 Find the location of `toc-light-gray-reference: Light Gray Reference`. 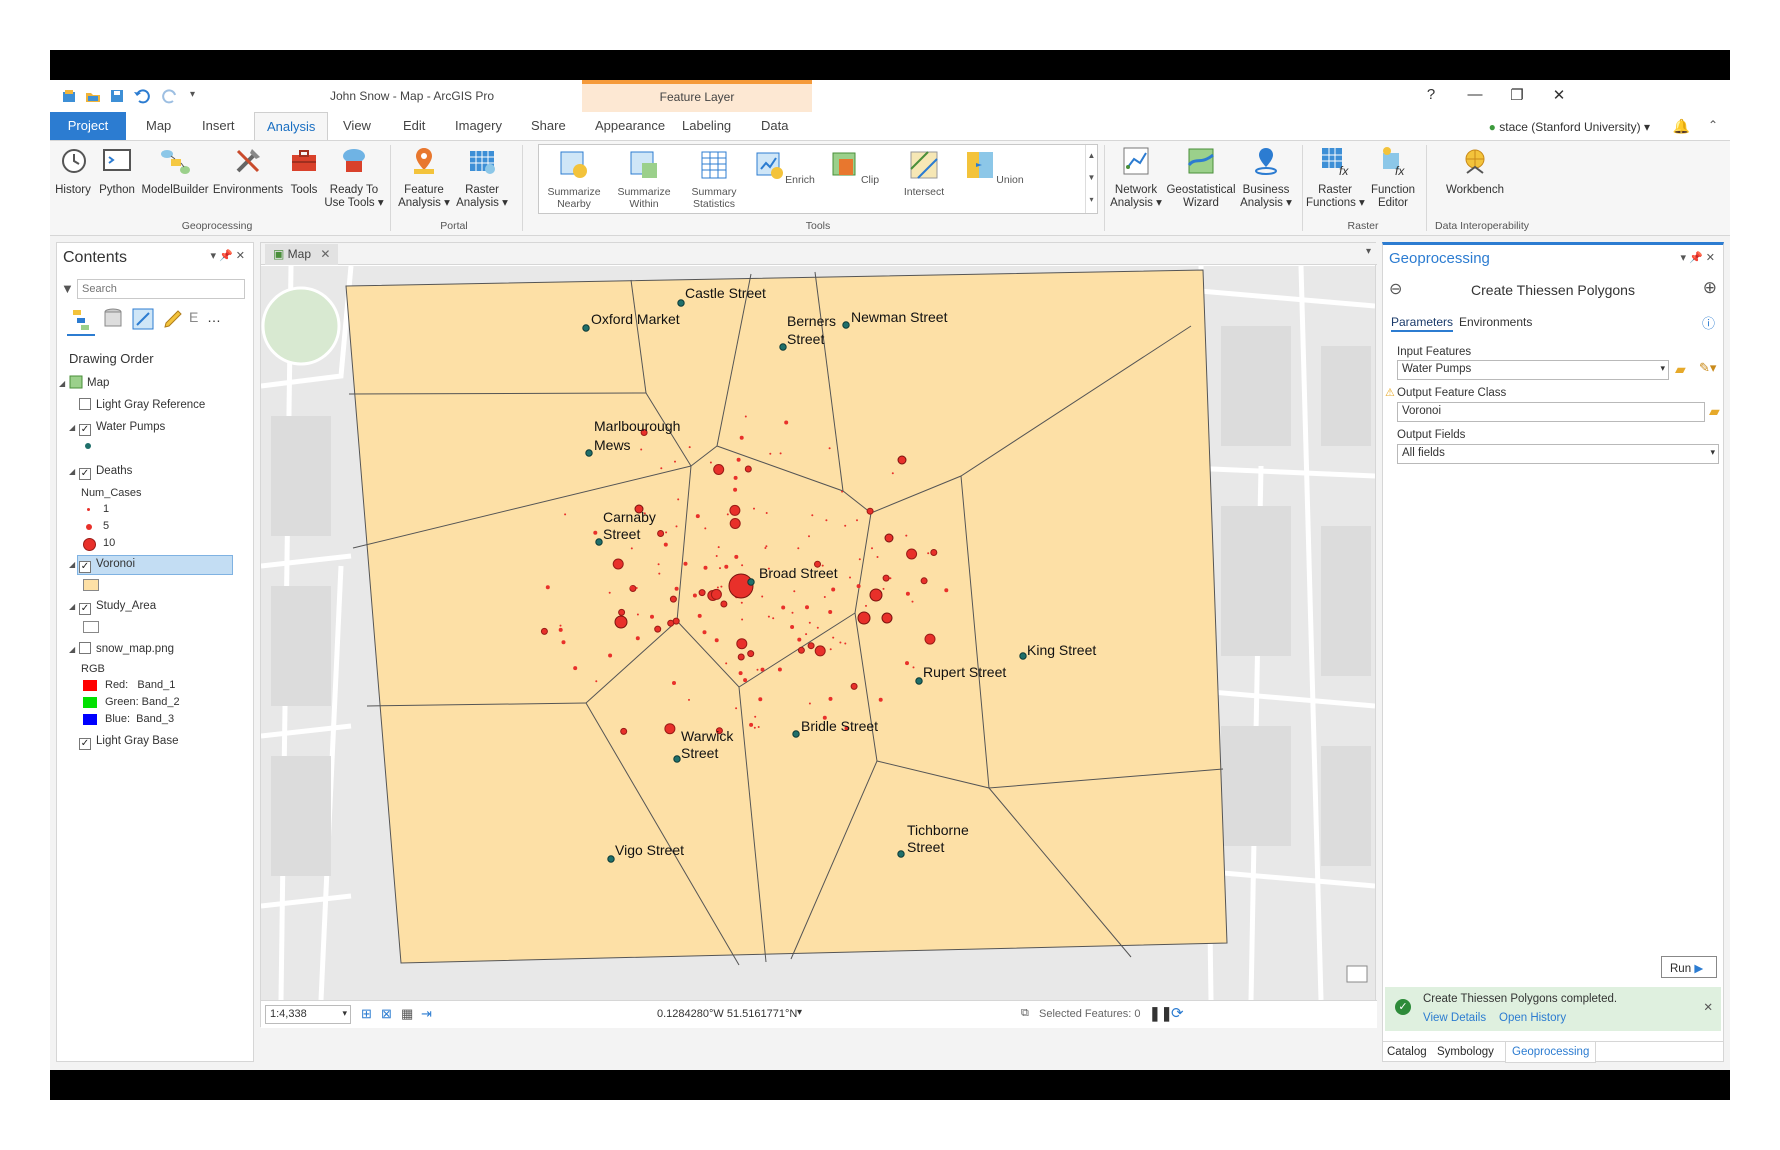

toc-light-gray-reference: Light Gray Reference is located at coordinates (142, 404).